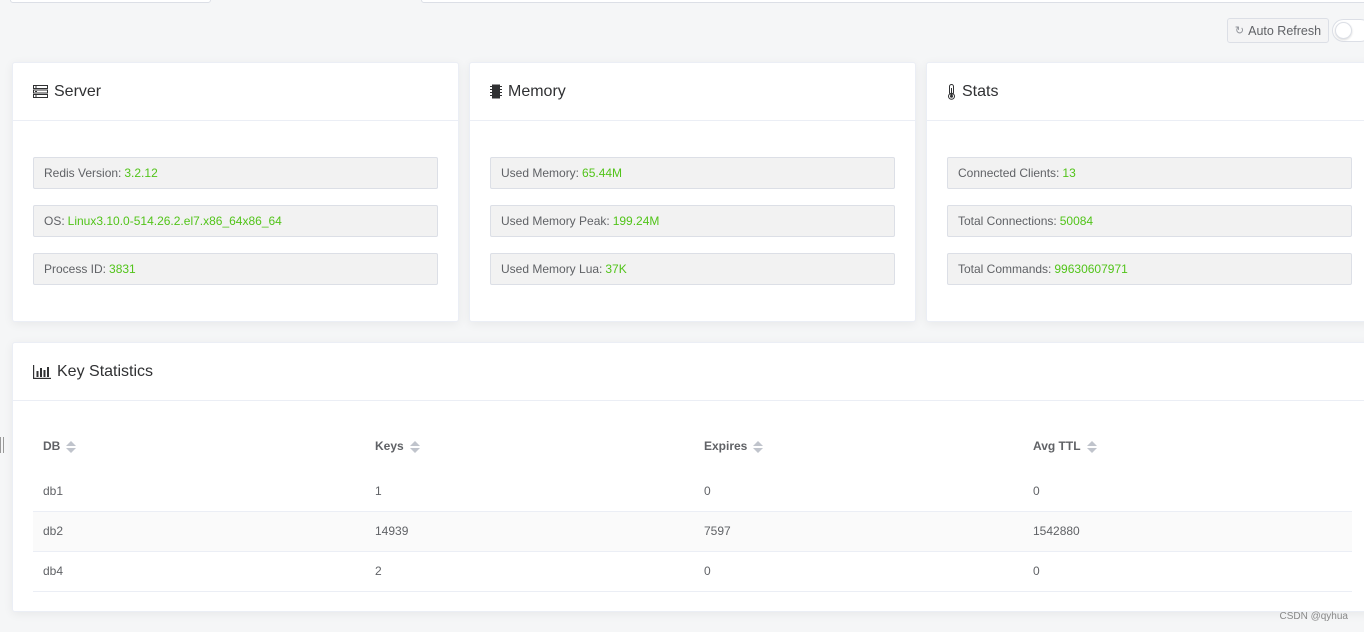 Image resolution: width=1364 pixels, height=632 pixels. I want to click on stats-card-header: Stats, so click(1145, 92).